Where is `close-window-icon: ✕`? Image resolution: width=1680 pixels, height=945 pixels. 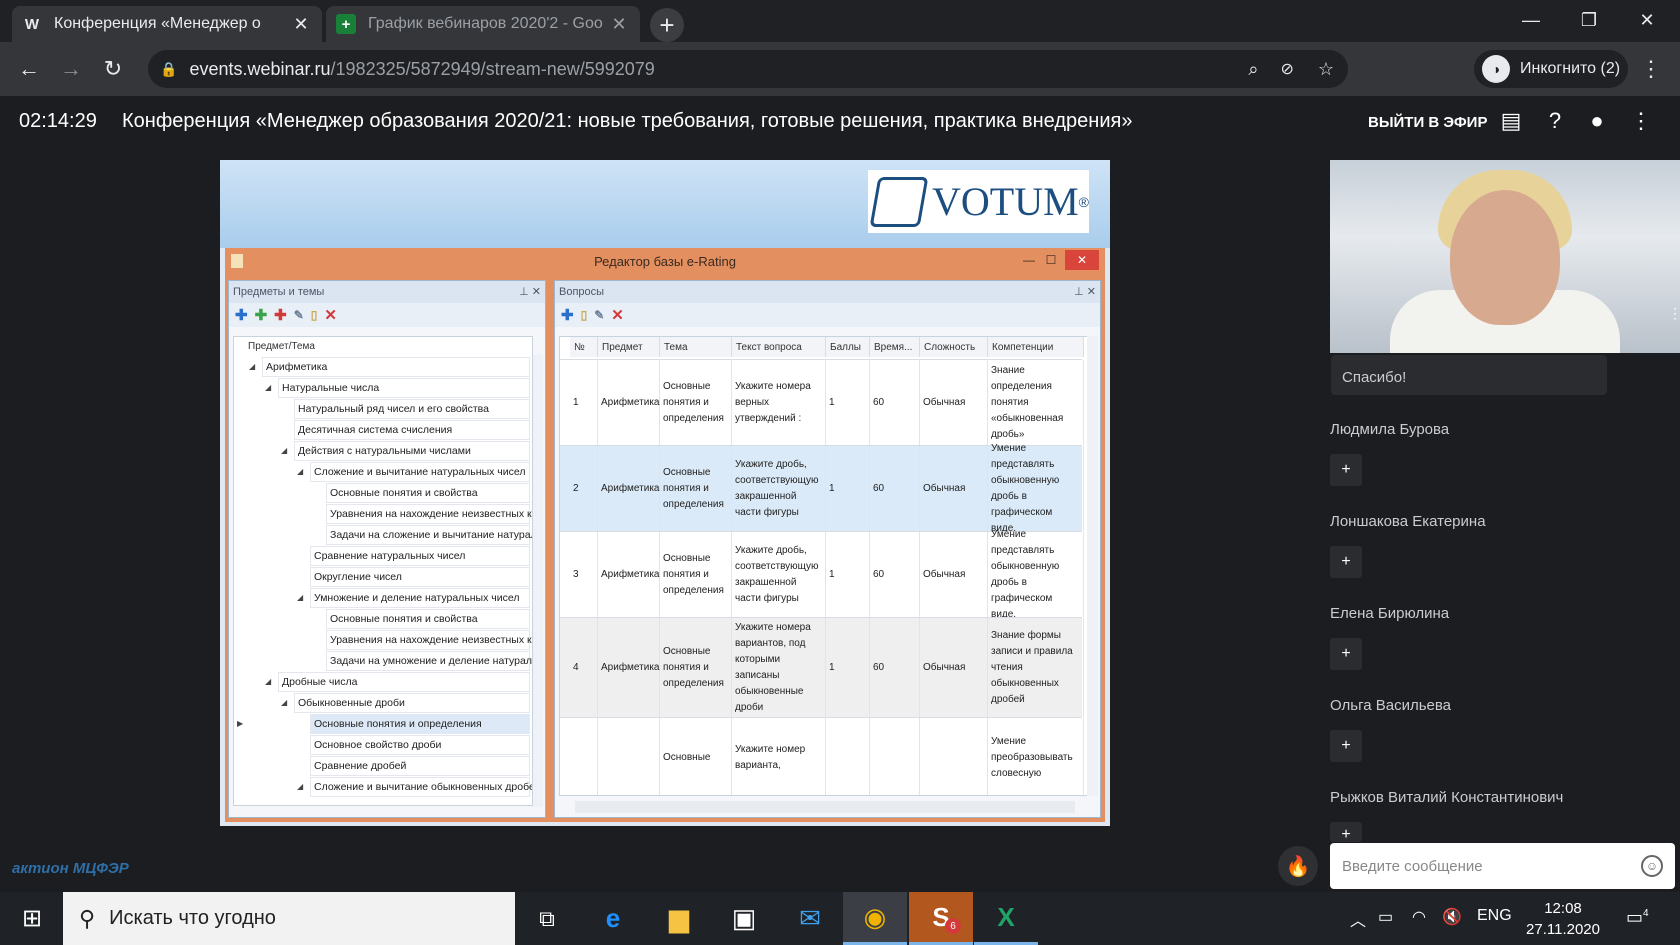 close-window-icon: ✕ is located at coordinates (1647, 20).